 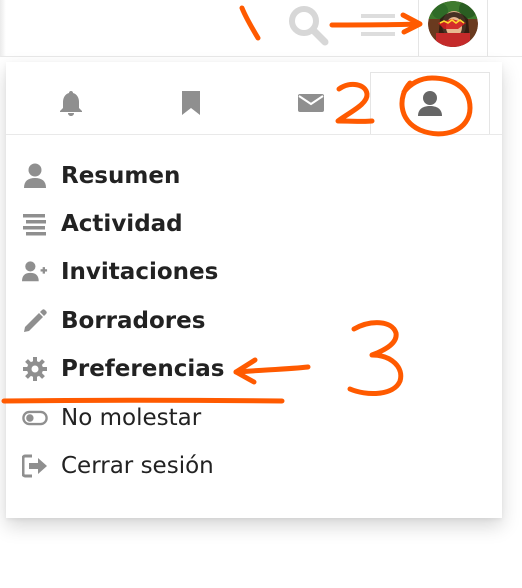 I want to click on menu-item-cerrar-sesion: Cerrar sesión, so click(x=254, y=466).